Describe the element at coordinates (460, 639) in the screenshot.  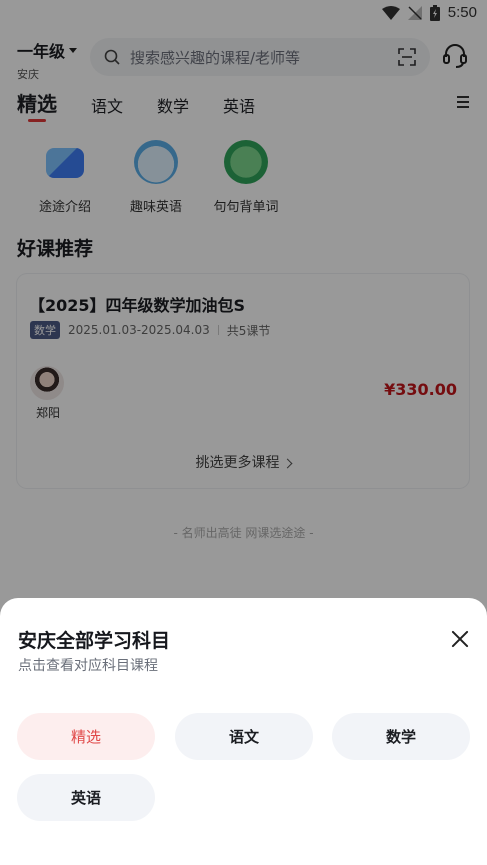
I see `close-icon` at that location.